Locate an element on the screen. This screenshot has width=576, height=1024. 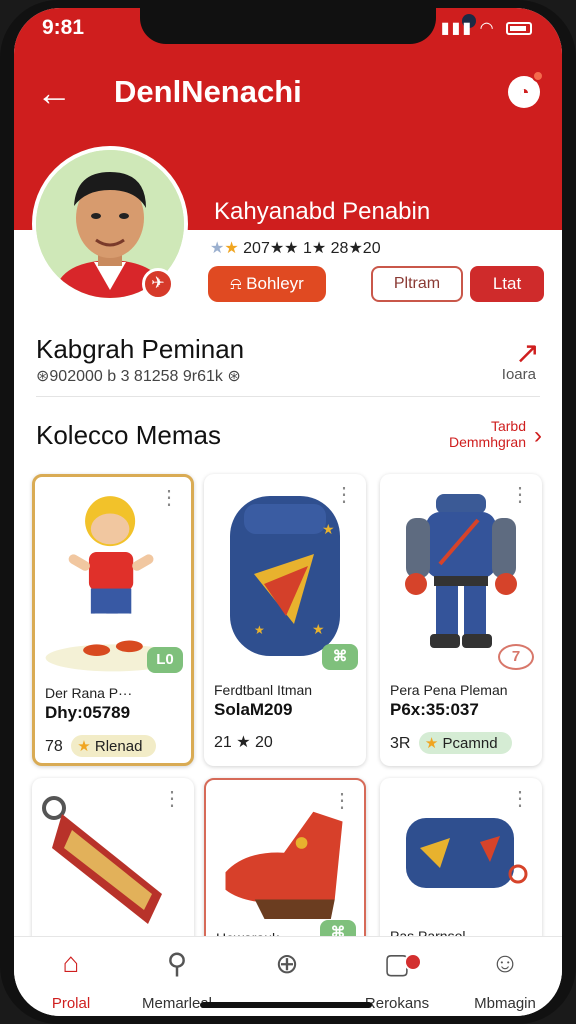
chat-icon: ▢ is located at coordinates (397, 963).